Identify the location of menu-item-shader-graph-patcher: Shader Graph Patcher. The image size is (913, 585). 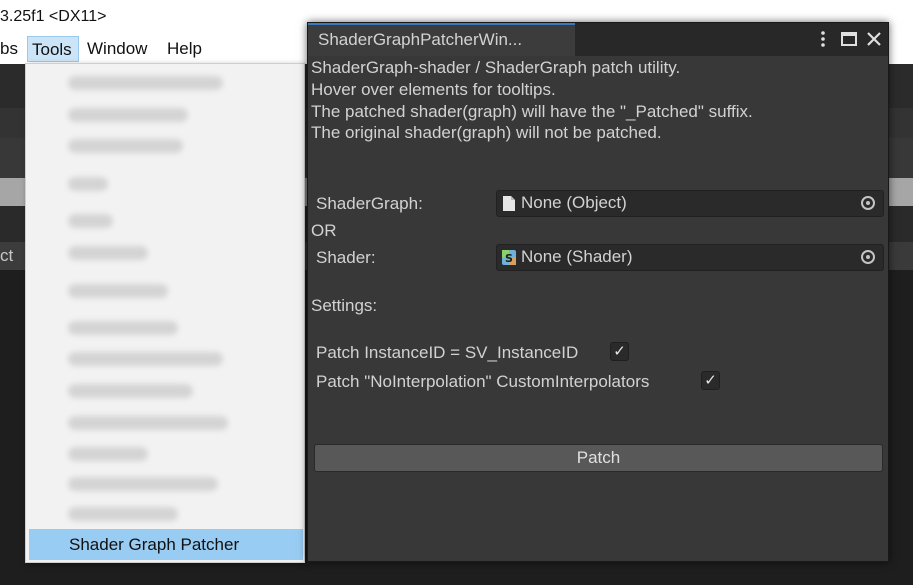
(166, 544).